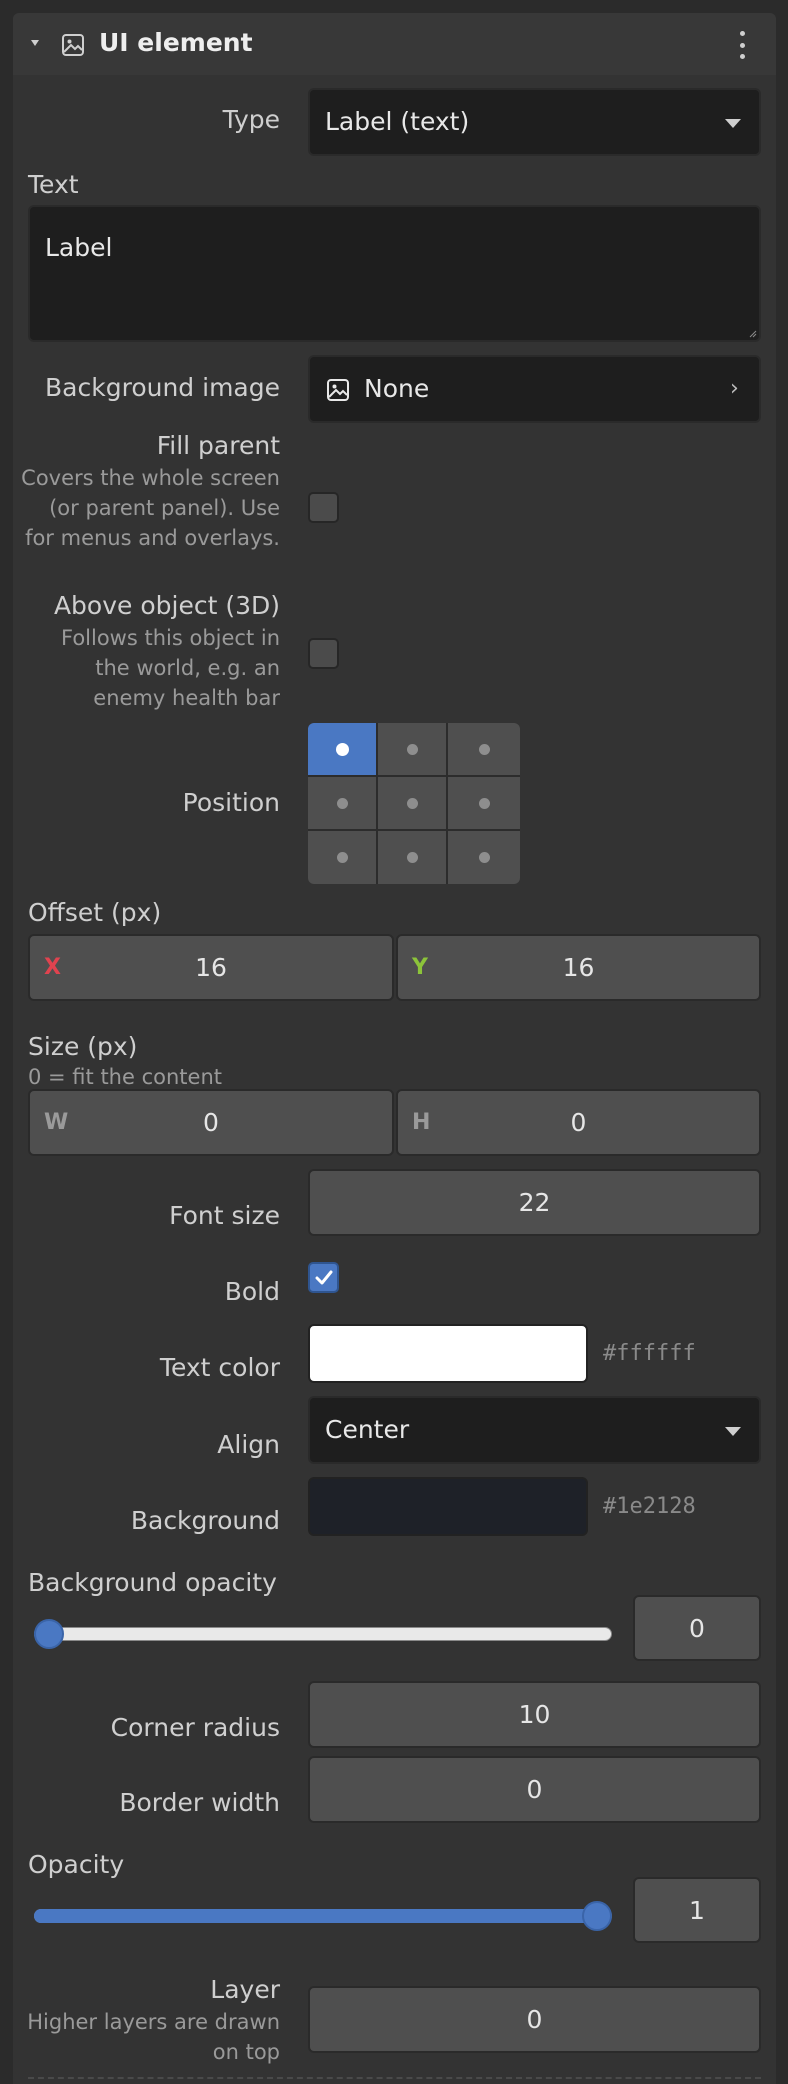  I want to click on slider-track, so click(323, 1634).